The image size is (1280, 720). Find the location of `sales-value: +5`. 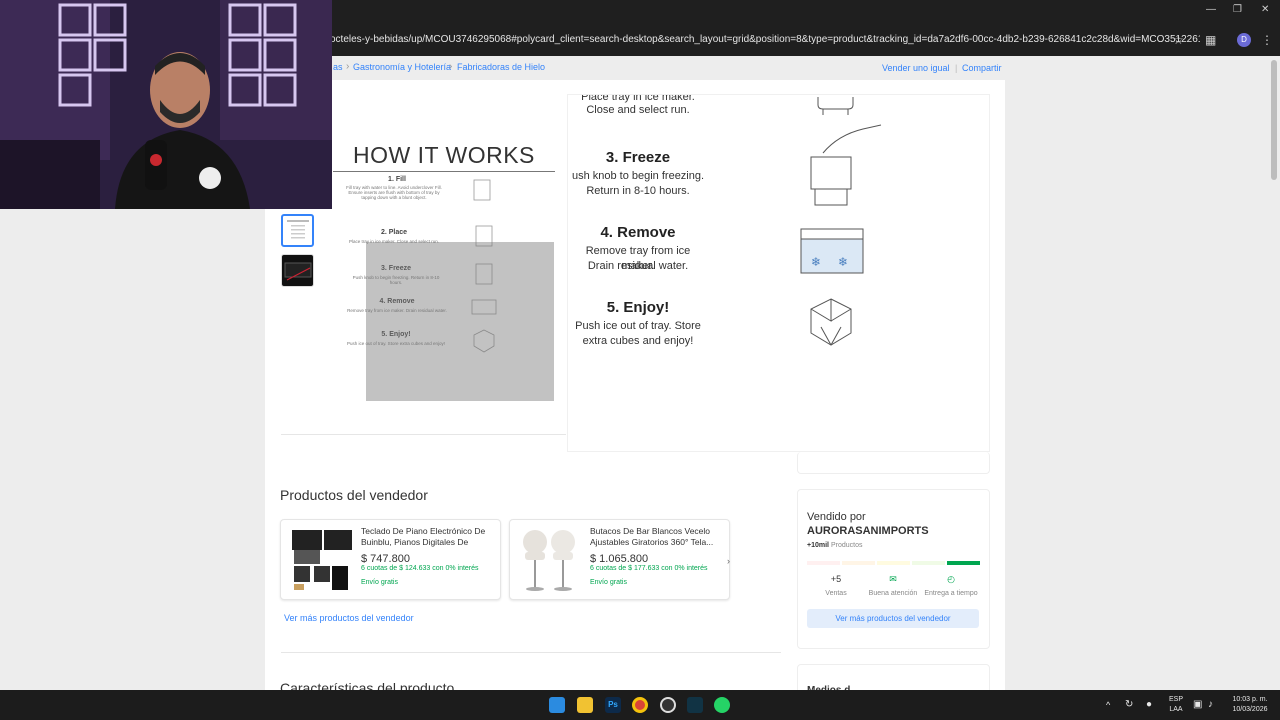

sales-value: +5 is located at coordinates (836, 579).